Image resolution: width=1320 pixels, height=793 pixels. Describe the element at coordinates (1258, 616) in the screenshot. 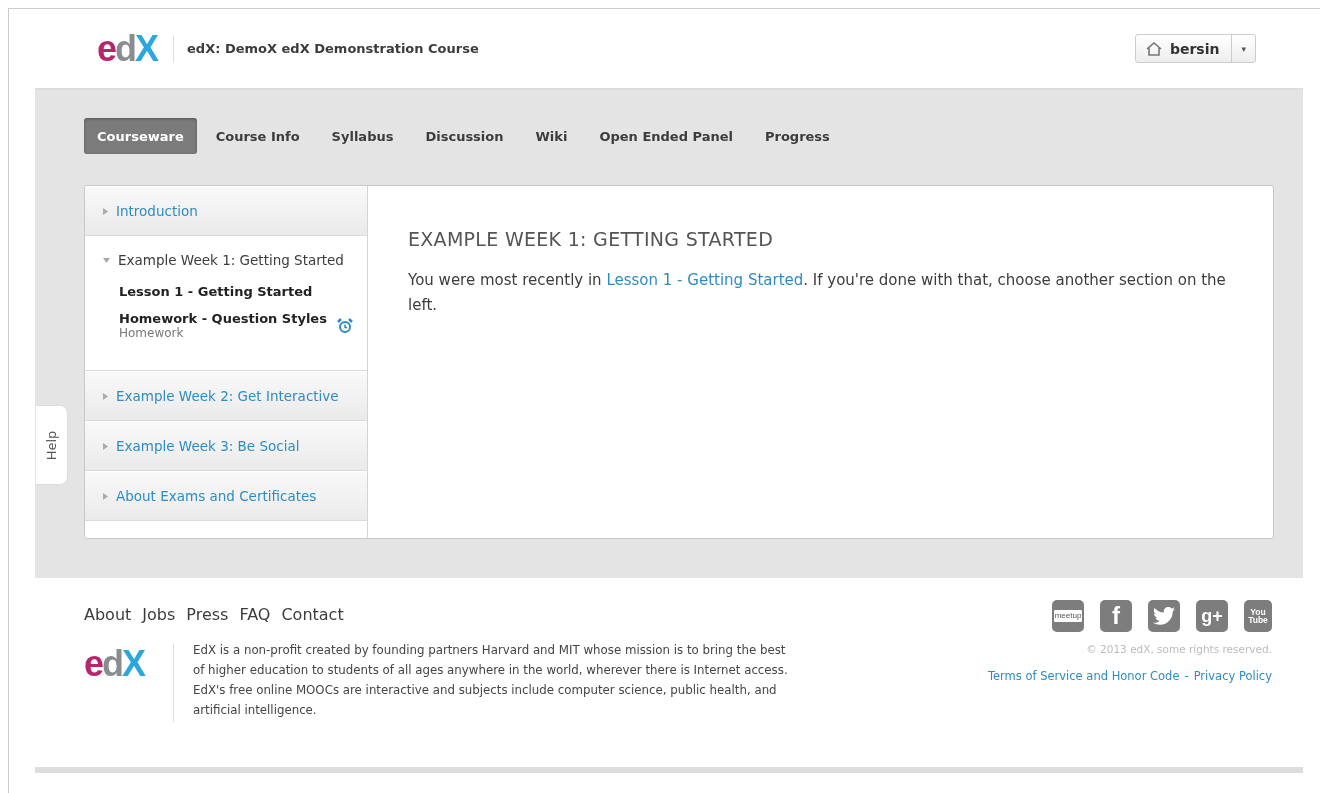

I see `youtube-icon: You Tube` at that location.